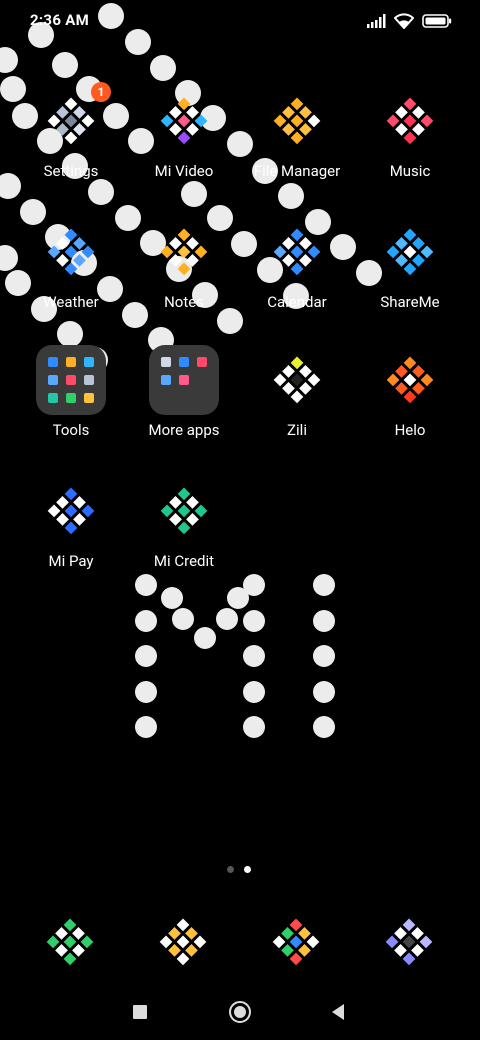  I want to click on folder-more-apps: More apps, so click(184, 392).